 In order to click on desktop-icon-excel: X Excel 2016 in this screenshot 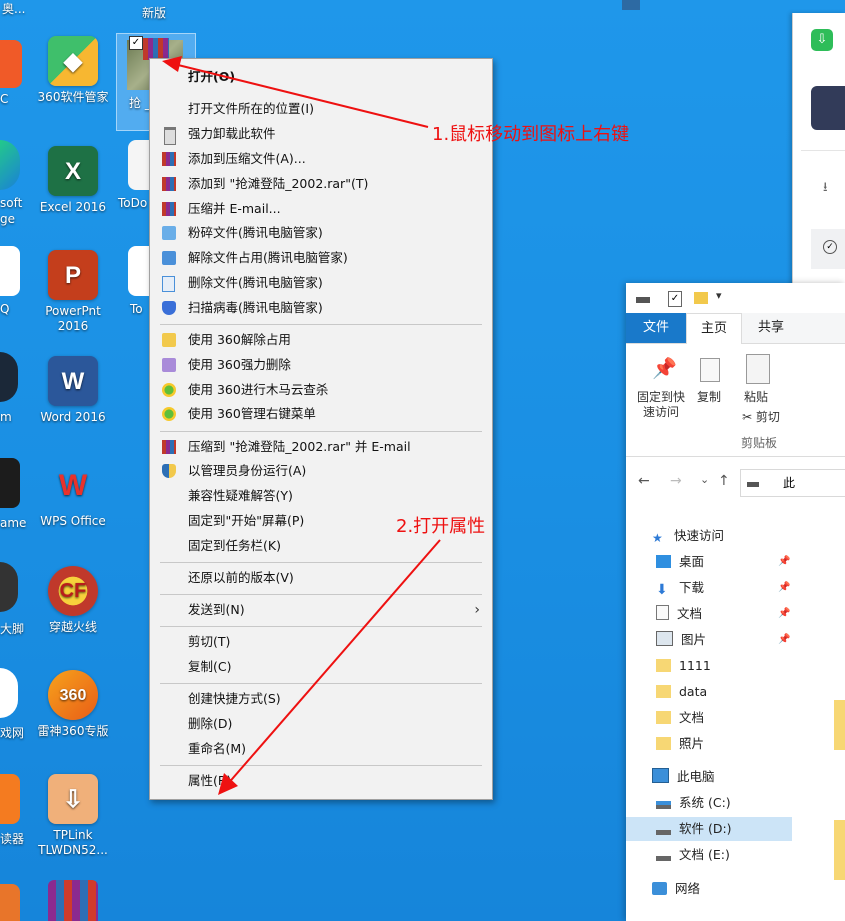, I will do `click(73, 180)`.